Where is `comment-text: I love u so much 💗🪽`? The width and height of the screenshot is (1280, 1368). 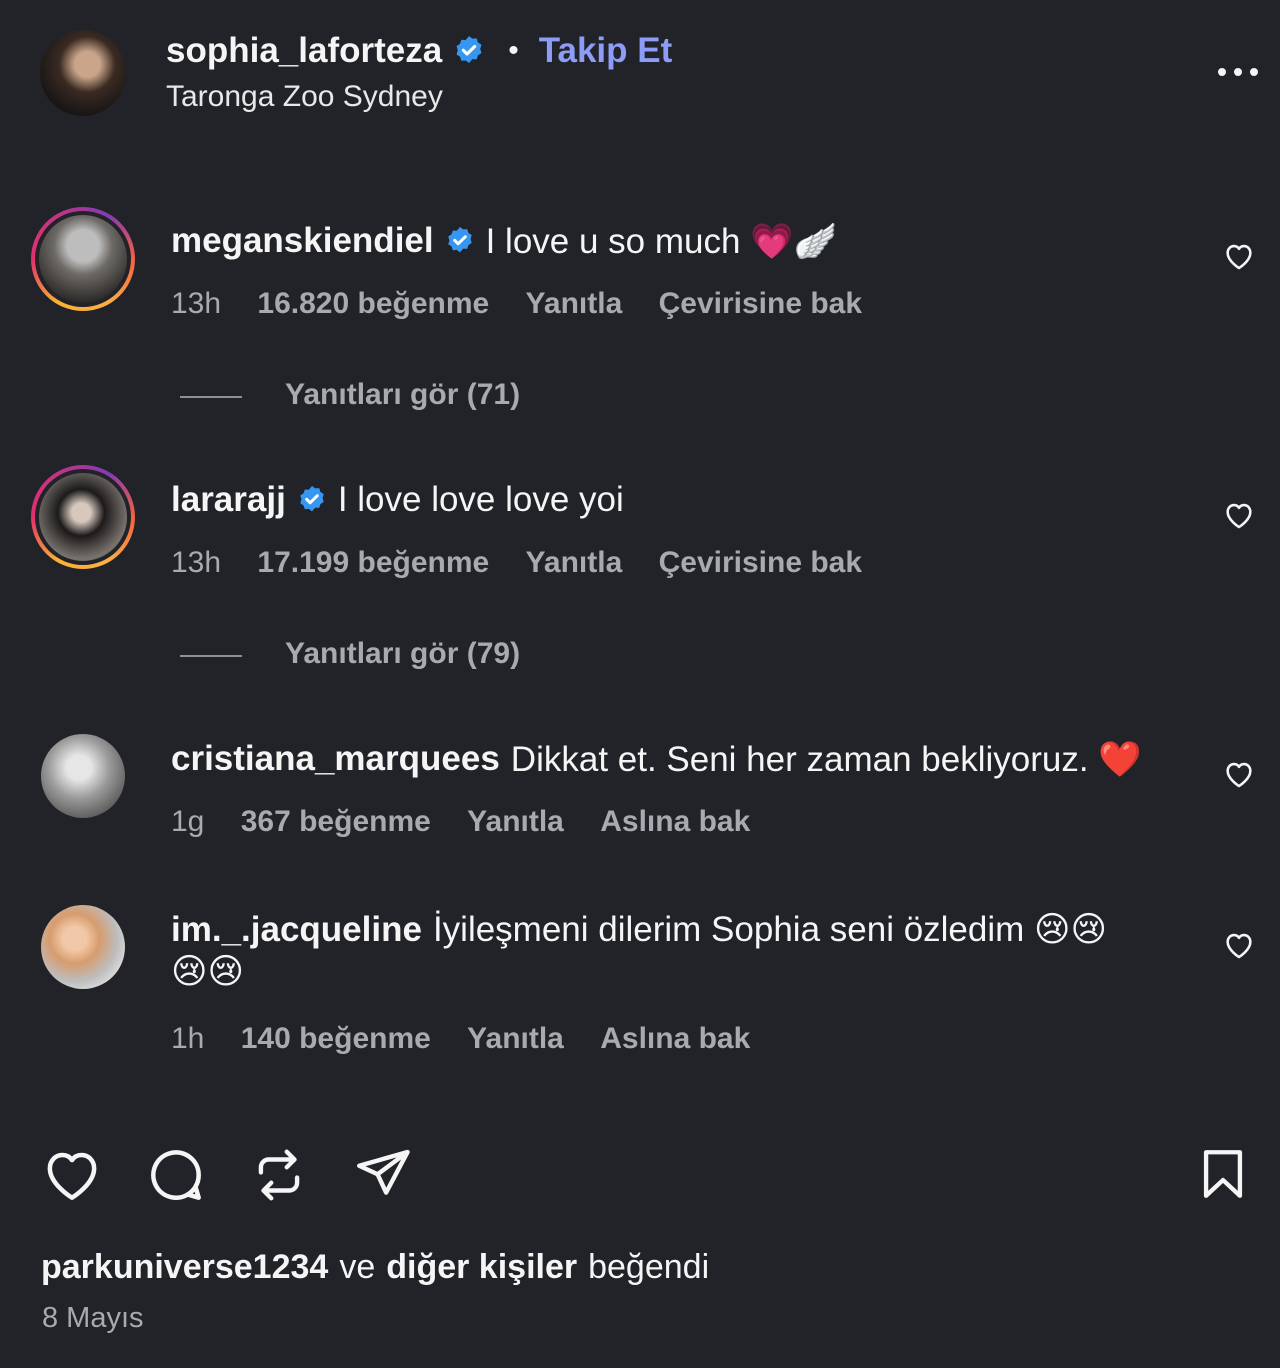
comment-text: I love u so much 💗🪽 is located at coordinates (661, 241).